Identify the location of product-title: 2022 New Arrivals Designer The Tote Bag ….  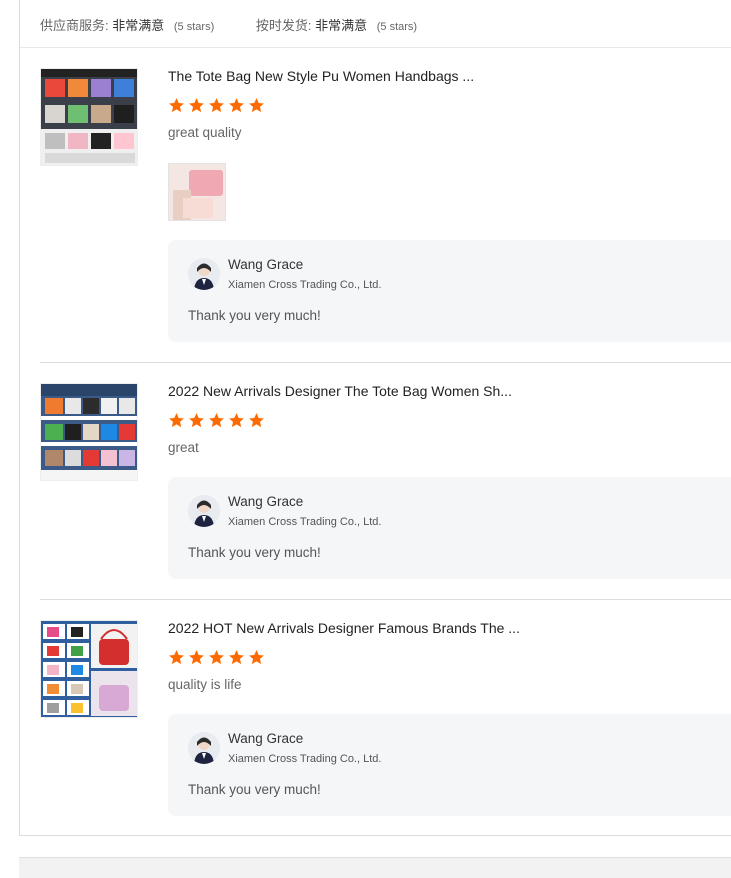
(340, 391).